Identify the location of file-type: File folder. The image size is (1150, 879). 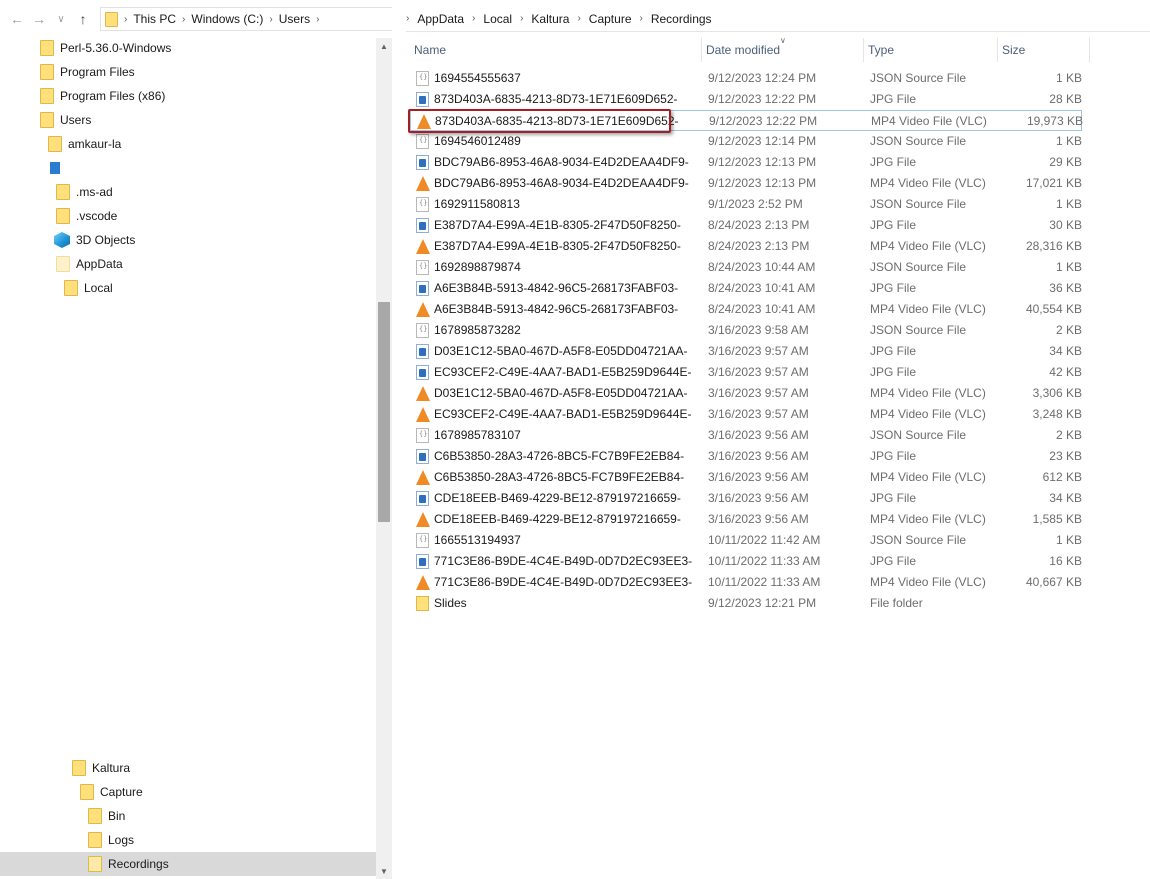
(896, 603).